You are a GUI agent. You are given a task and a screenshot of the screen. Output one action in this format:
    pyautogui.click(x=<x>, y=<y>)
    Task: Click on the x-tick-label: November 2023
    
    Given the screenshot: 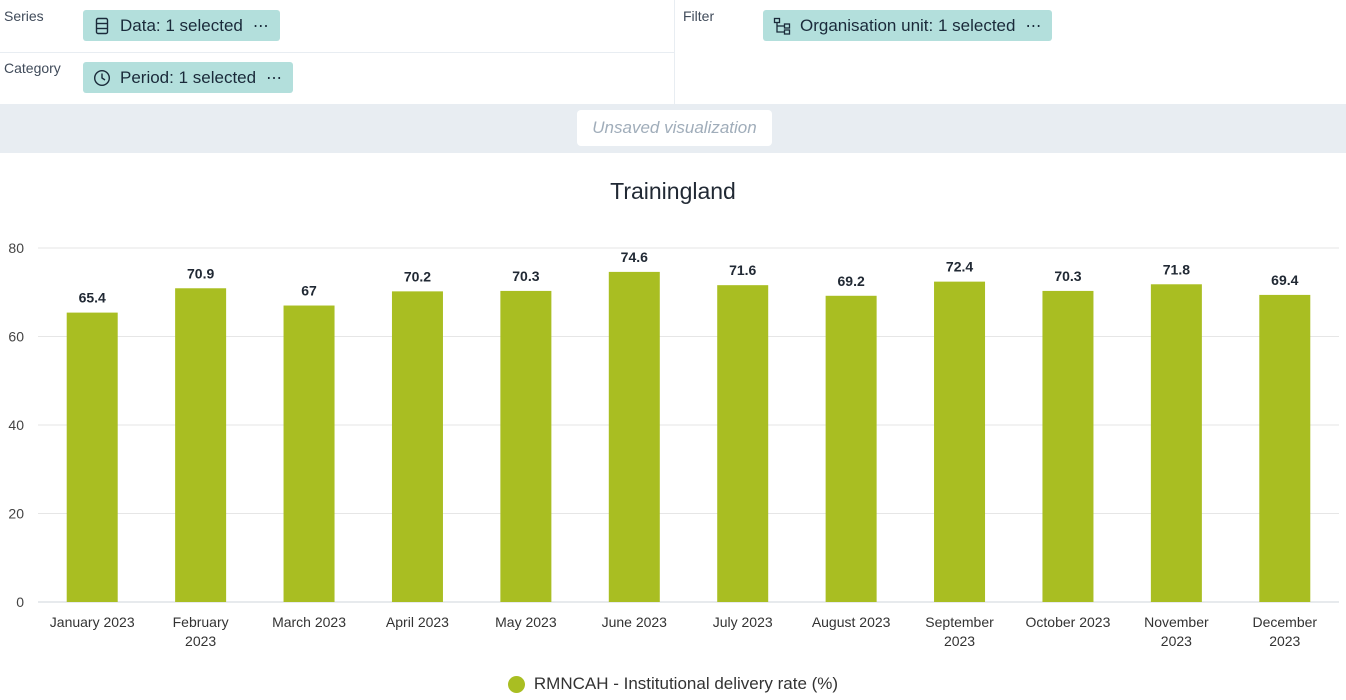 What is the action you would take?
    pyautogui.click(x=1176, y=631)
    